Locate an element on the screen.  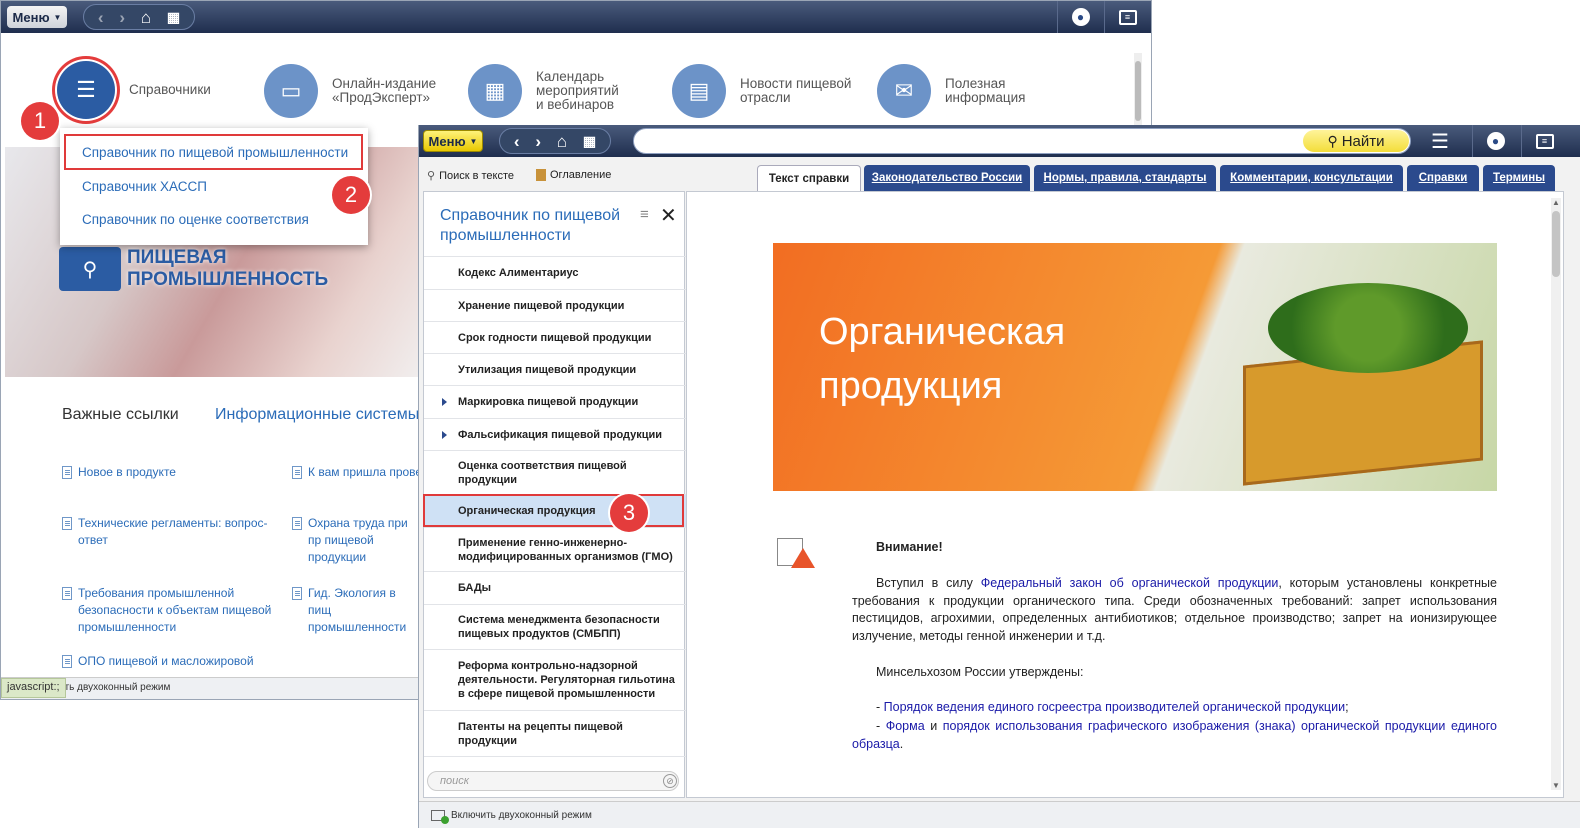
caret-down-icon: ▼ is located at coordinates (57, 17).